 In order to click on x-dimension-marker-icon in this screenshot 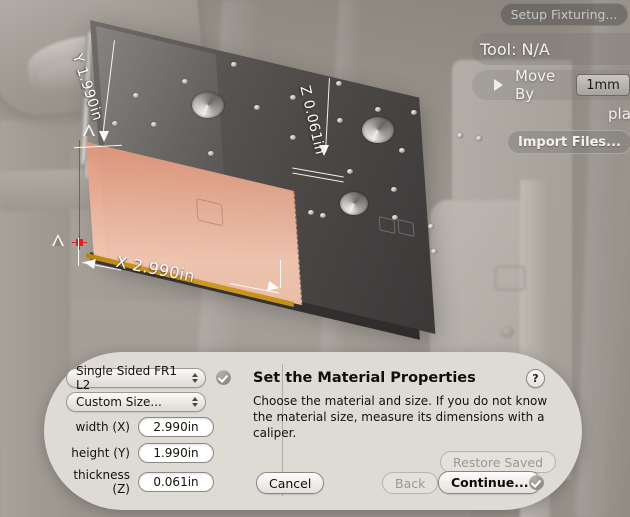, I will do `click(58, 240)`.